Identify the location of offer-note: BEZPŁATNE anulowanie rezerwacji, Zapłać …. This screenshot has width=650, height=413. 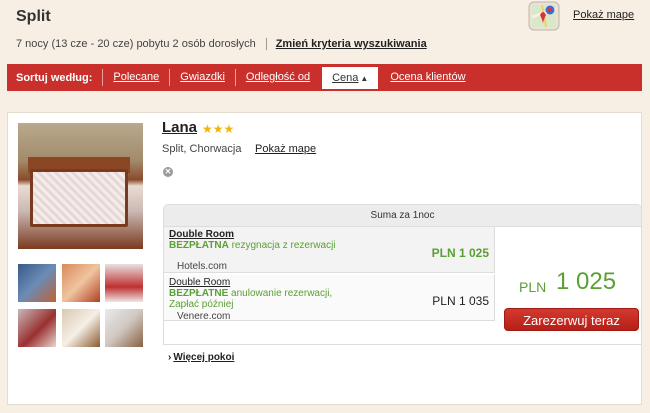
(259, 299).